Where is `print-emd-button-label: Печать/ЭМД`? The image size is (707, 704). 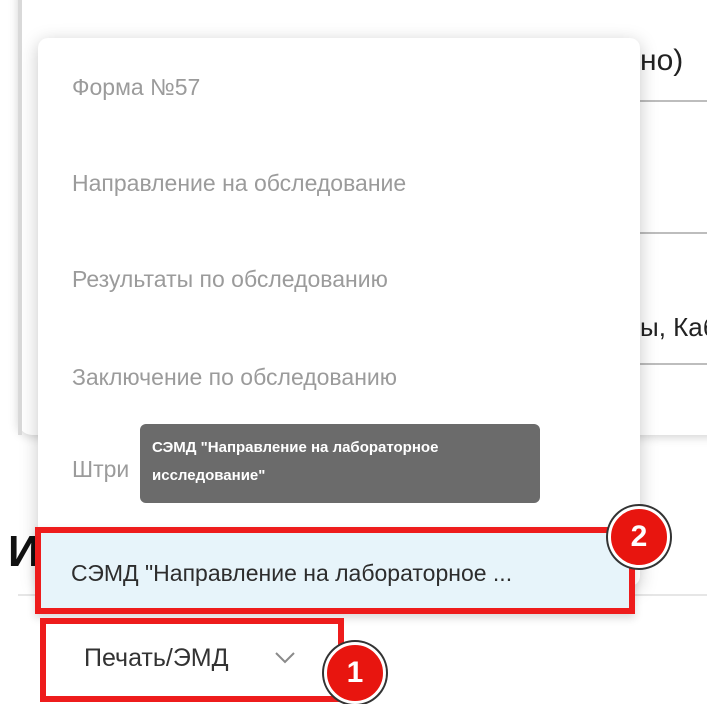
print-emd-button-label: Печать/ЭМД is located at coordinates (156, 658).